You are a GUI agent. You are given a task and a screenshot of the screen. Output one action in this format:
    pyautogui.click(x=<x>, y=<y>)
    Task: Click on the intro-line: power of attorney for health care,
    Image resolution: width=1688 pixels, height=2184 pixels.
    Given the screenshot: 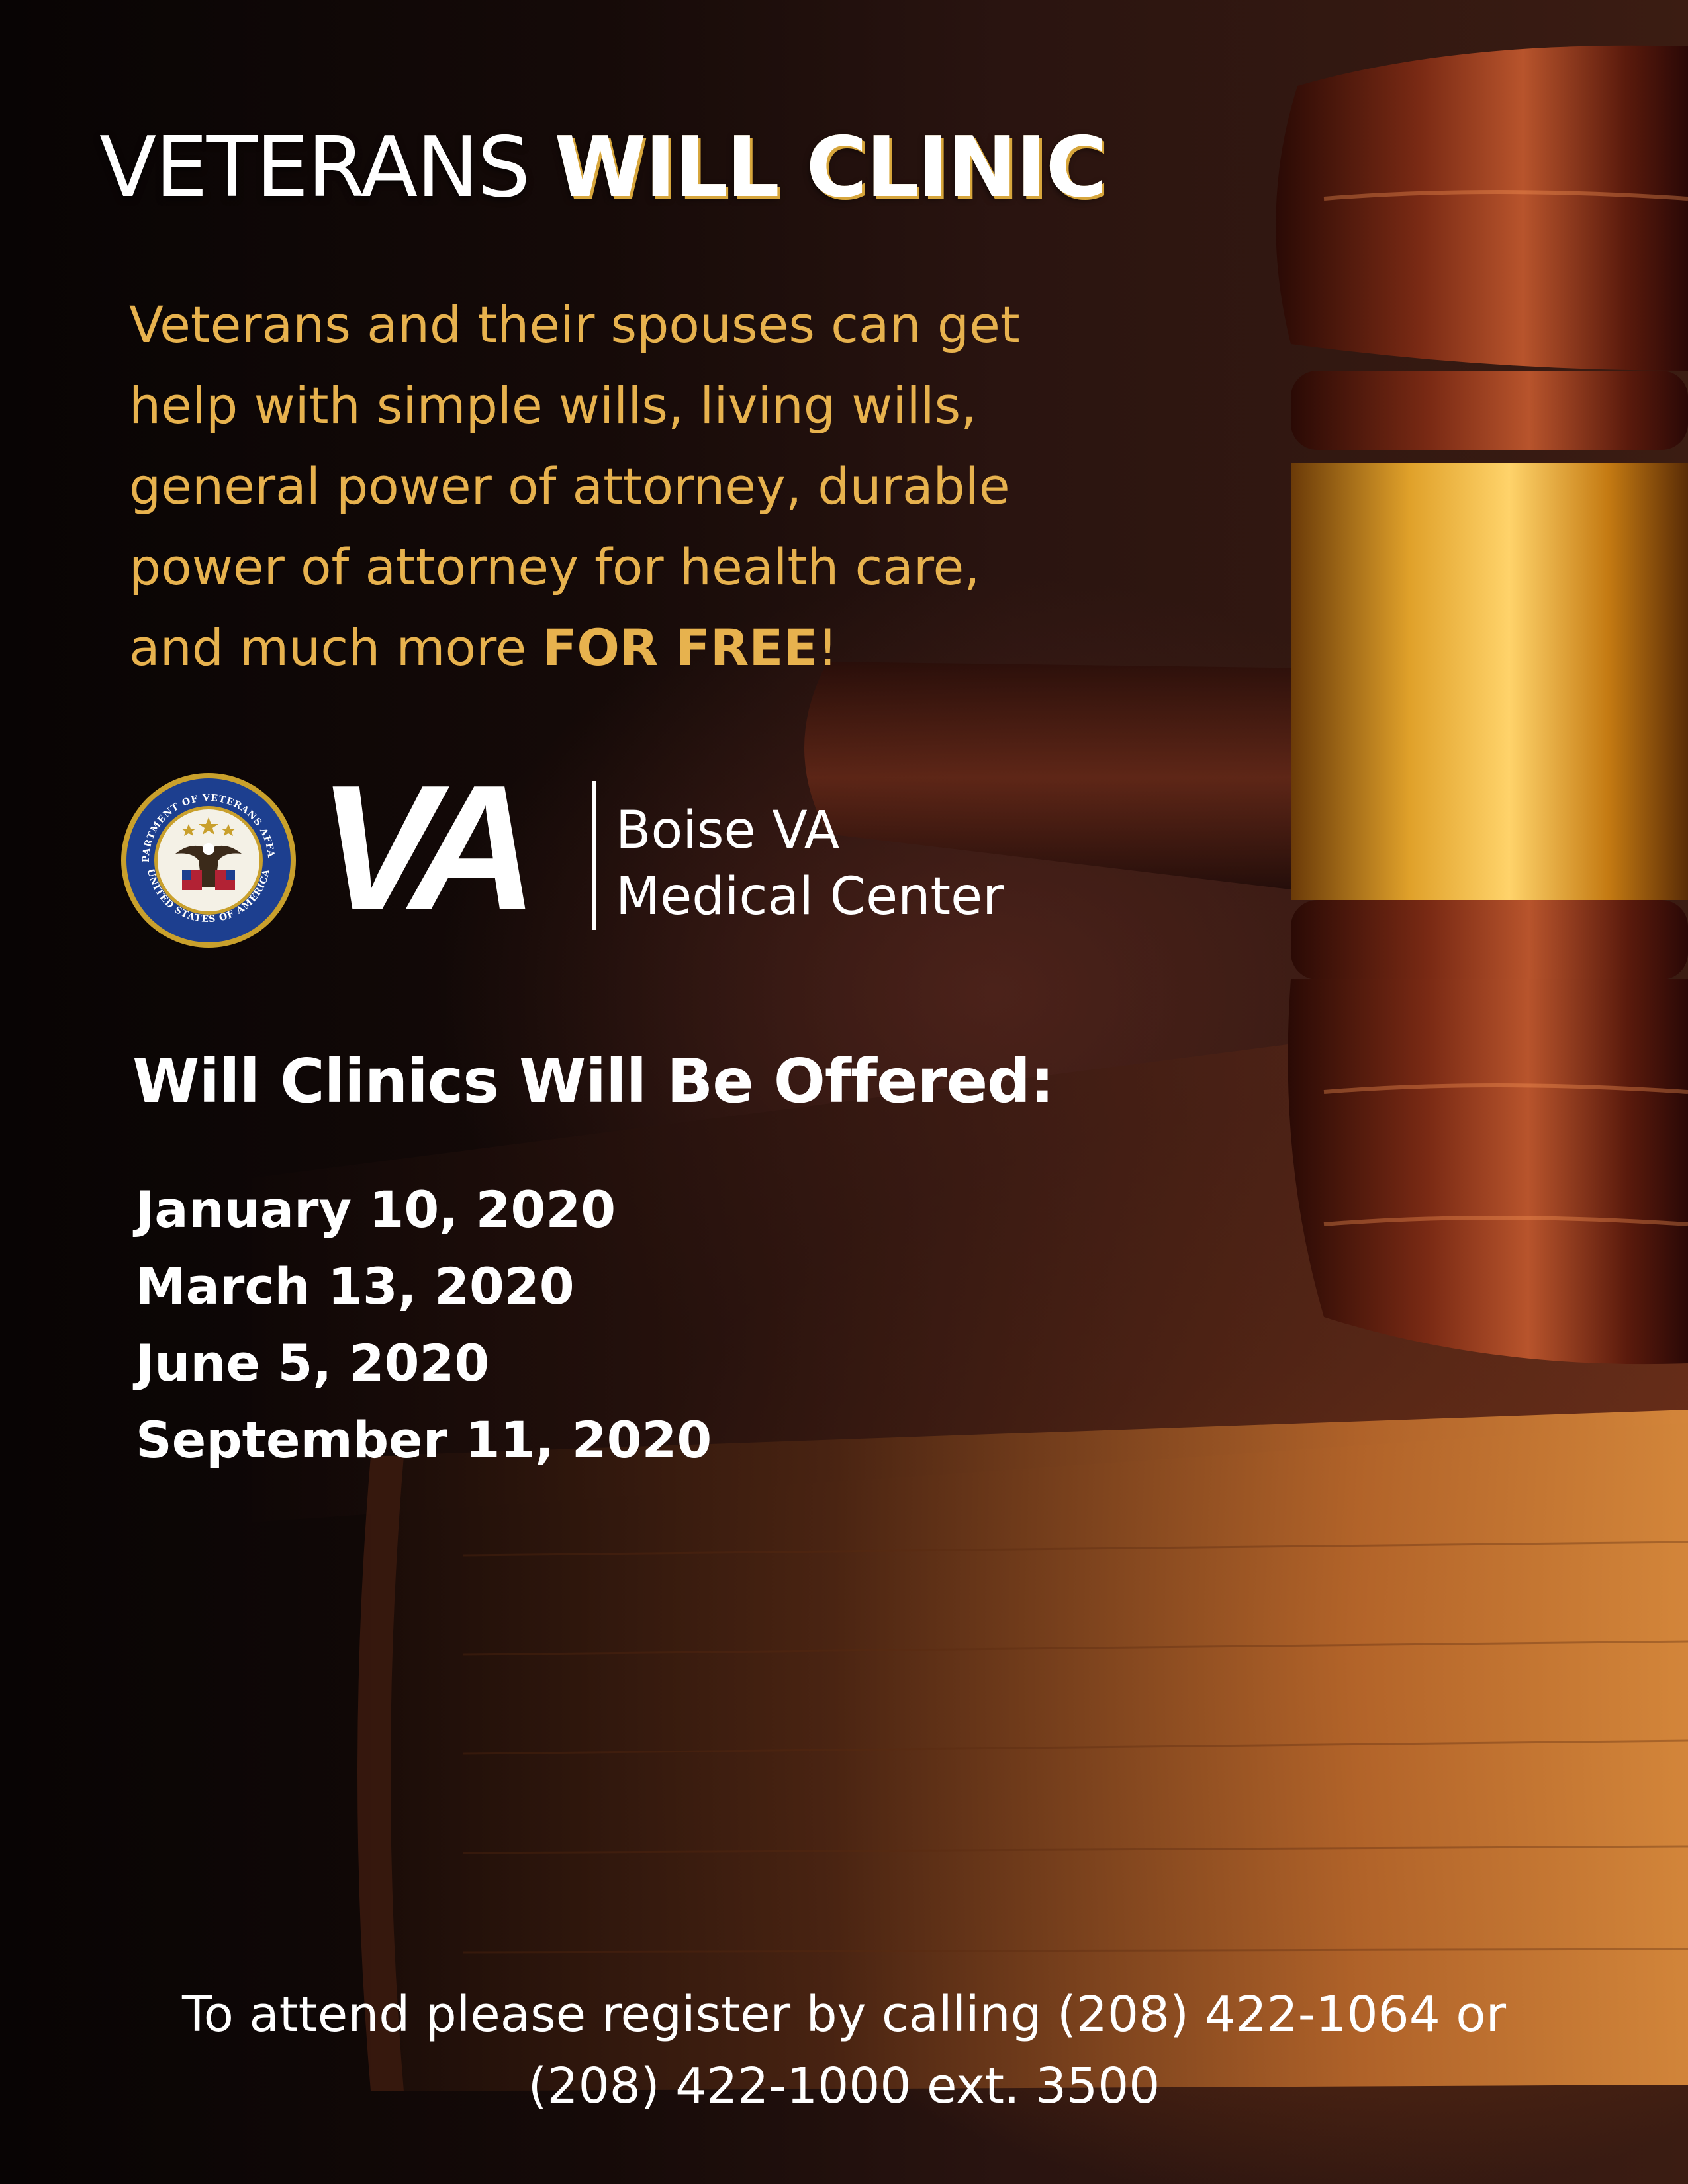 What is the action you would take?
    pyautogui.click(x=554, y=566)
    